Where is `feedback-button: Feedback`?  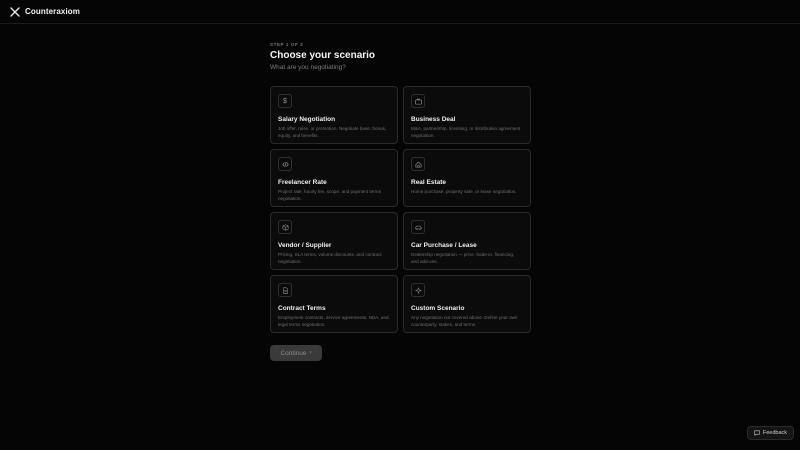
feedback-button: Feedback is located at coordinates (770, 433).